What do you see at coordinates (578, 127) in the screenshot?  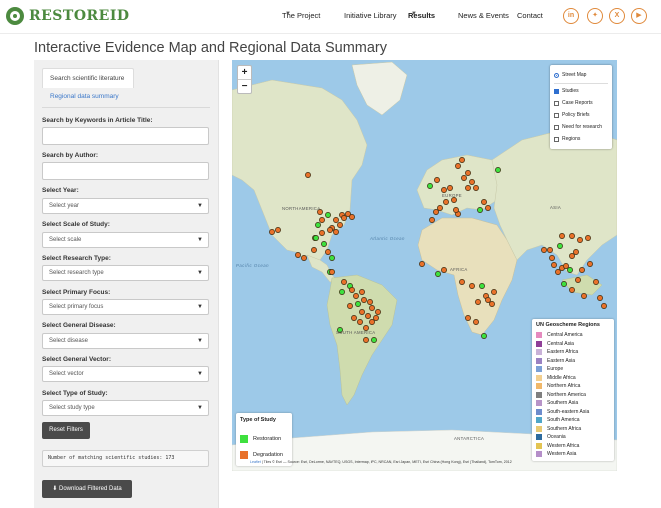 I see `overlay-need-for-research: Need for research` at bounding box center [578, 127].